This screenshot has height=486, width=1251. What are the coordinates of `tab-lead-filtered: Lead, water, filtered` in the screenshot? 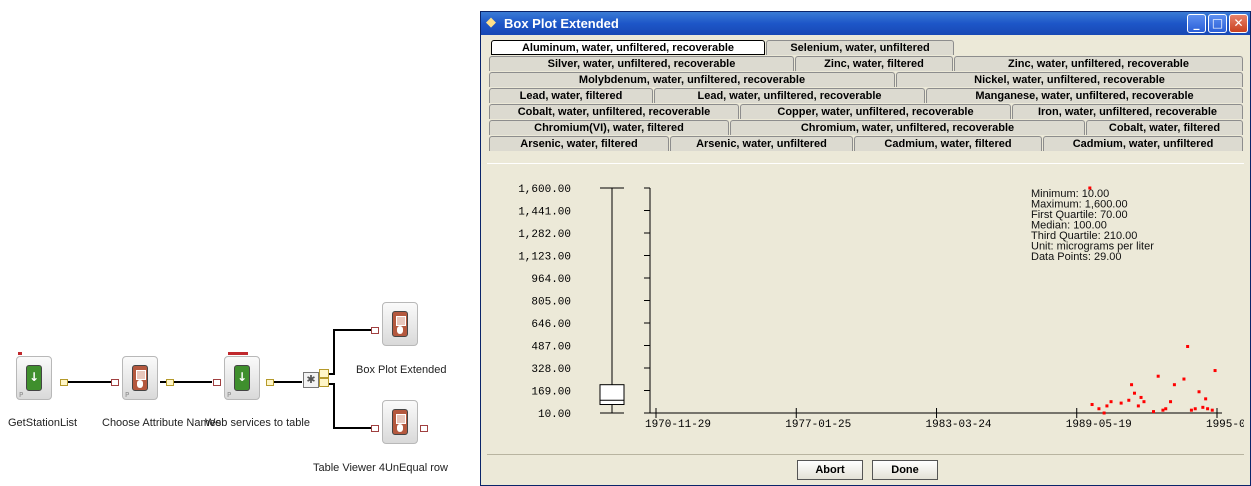 It's located at (571, 95).